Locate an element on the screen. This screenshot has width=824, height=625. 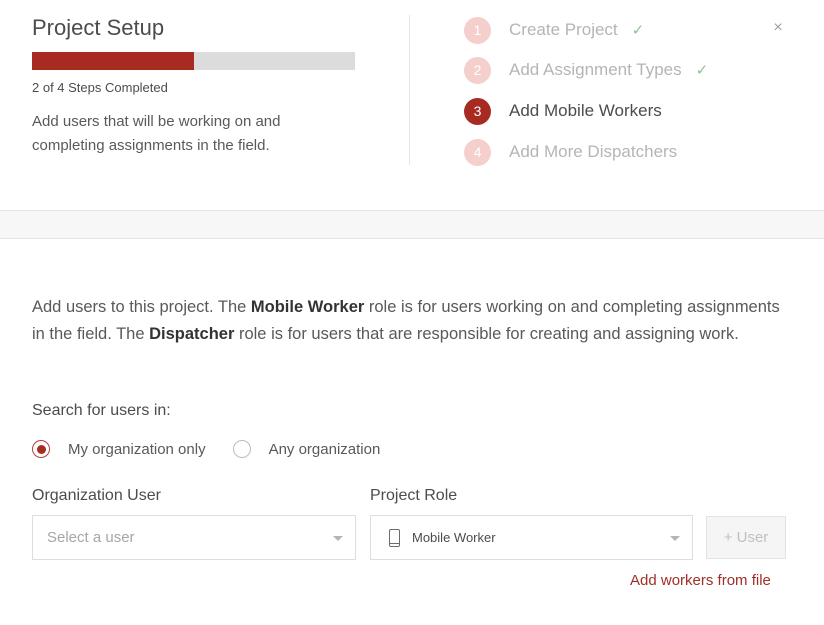
step-label: Add Mobile Workers is located at coordinates (585, 110).